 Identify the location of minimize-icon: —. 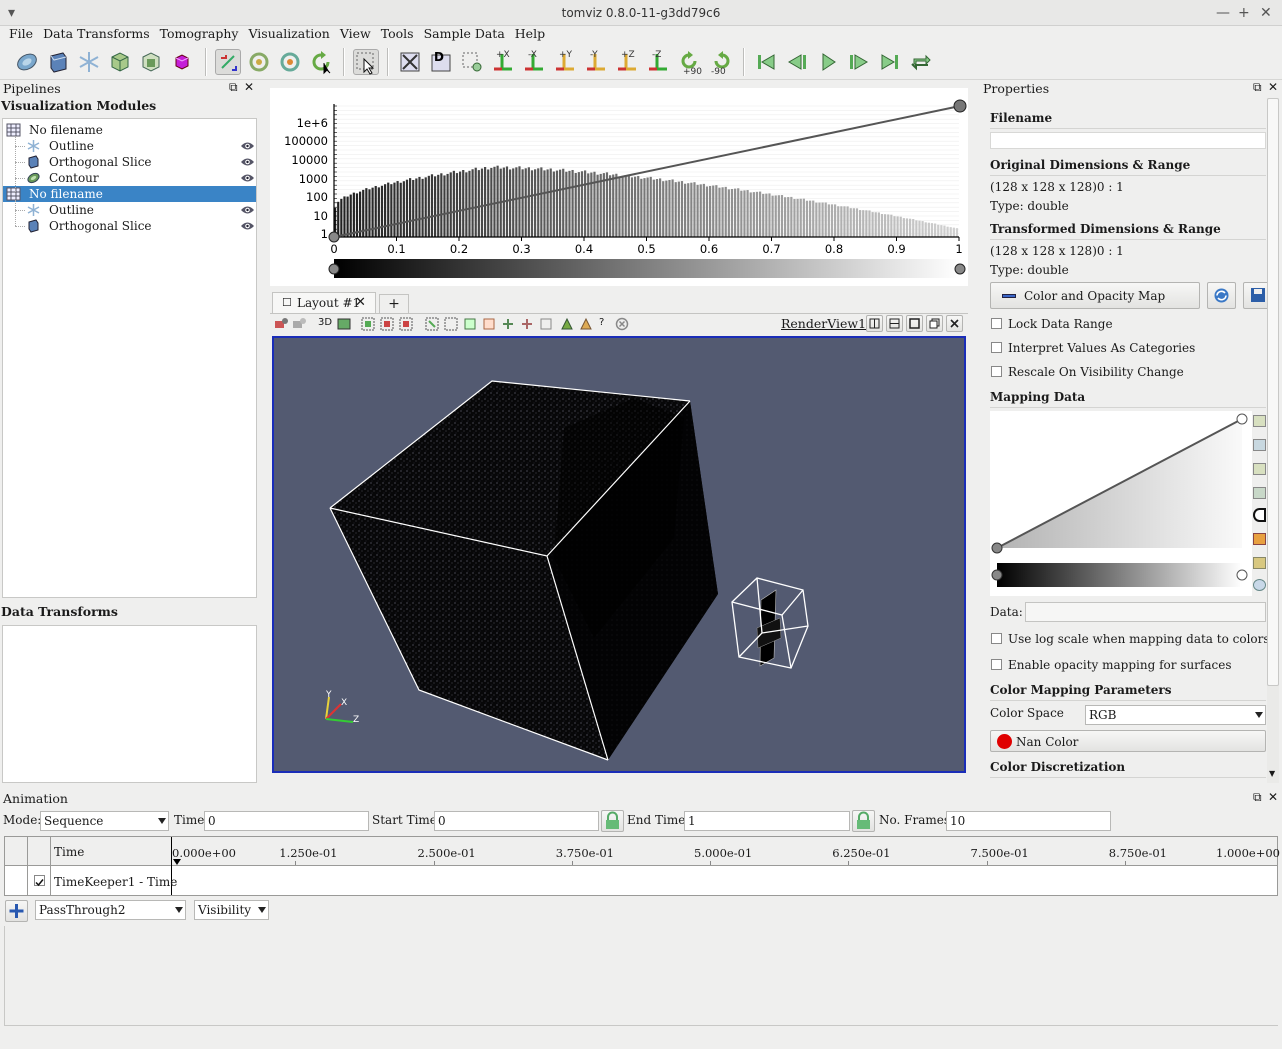
(1223, 13).